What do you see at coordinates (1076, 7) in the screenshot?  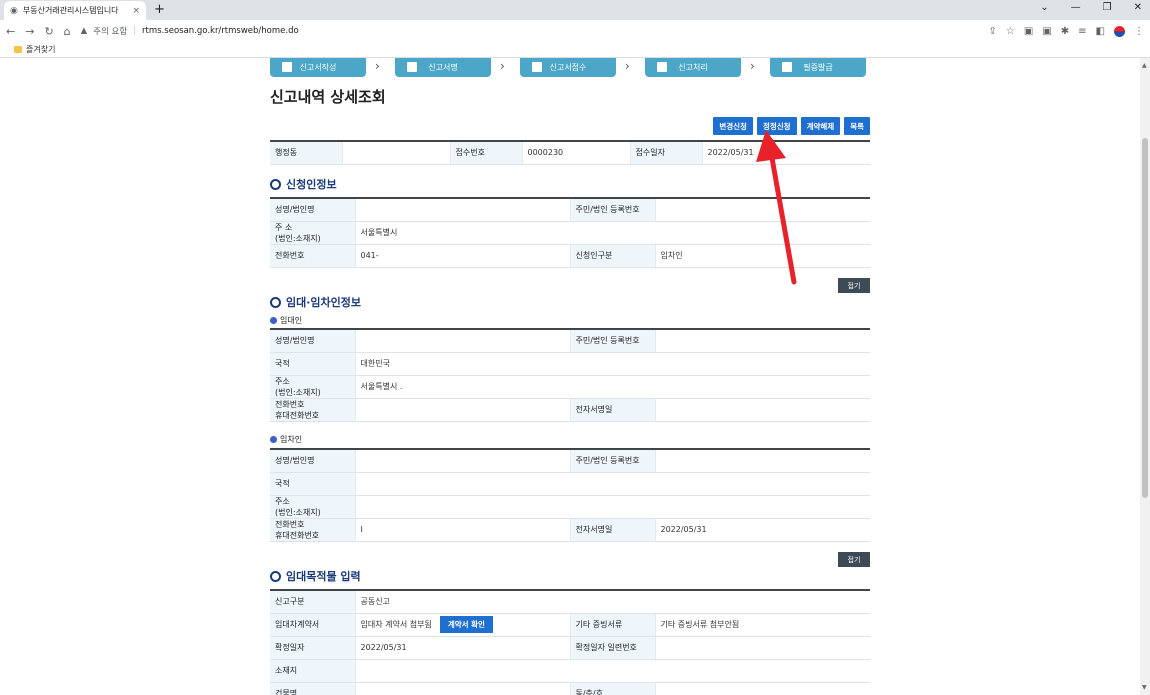 I see `minimize-icon: —` at bounding box center [1076, 7].